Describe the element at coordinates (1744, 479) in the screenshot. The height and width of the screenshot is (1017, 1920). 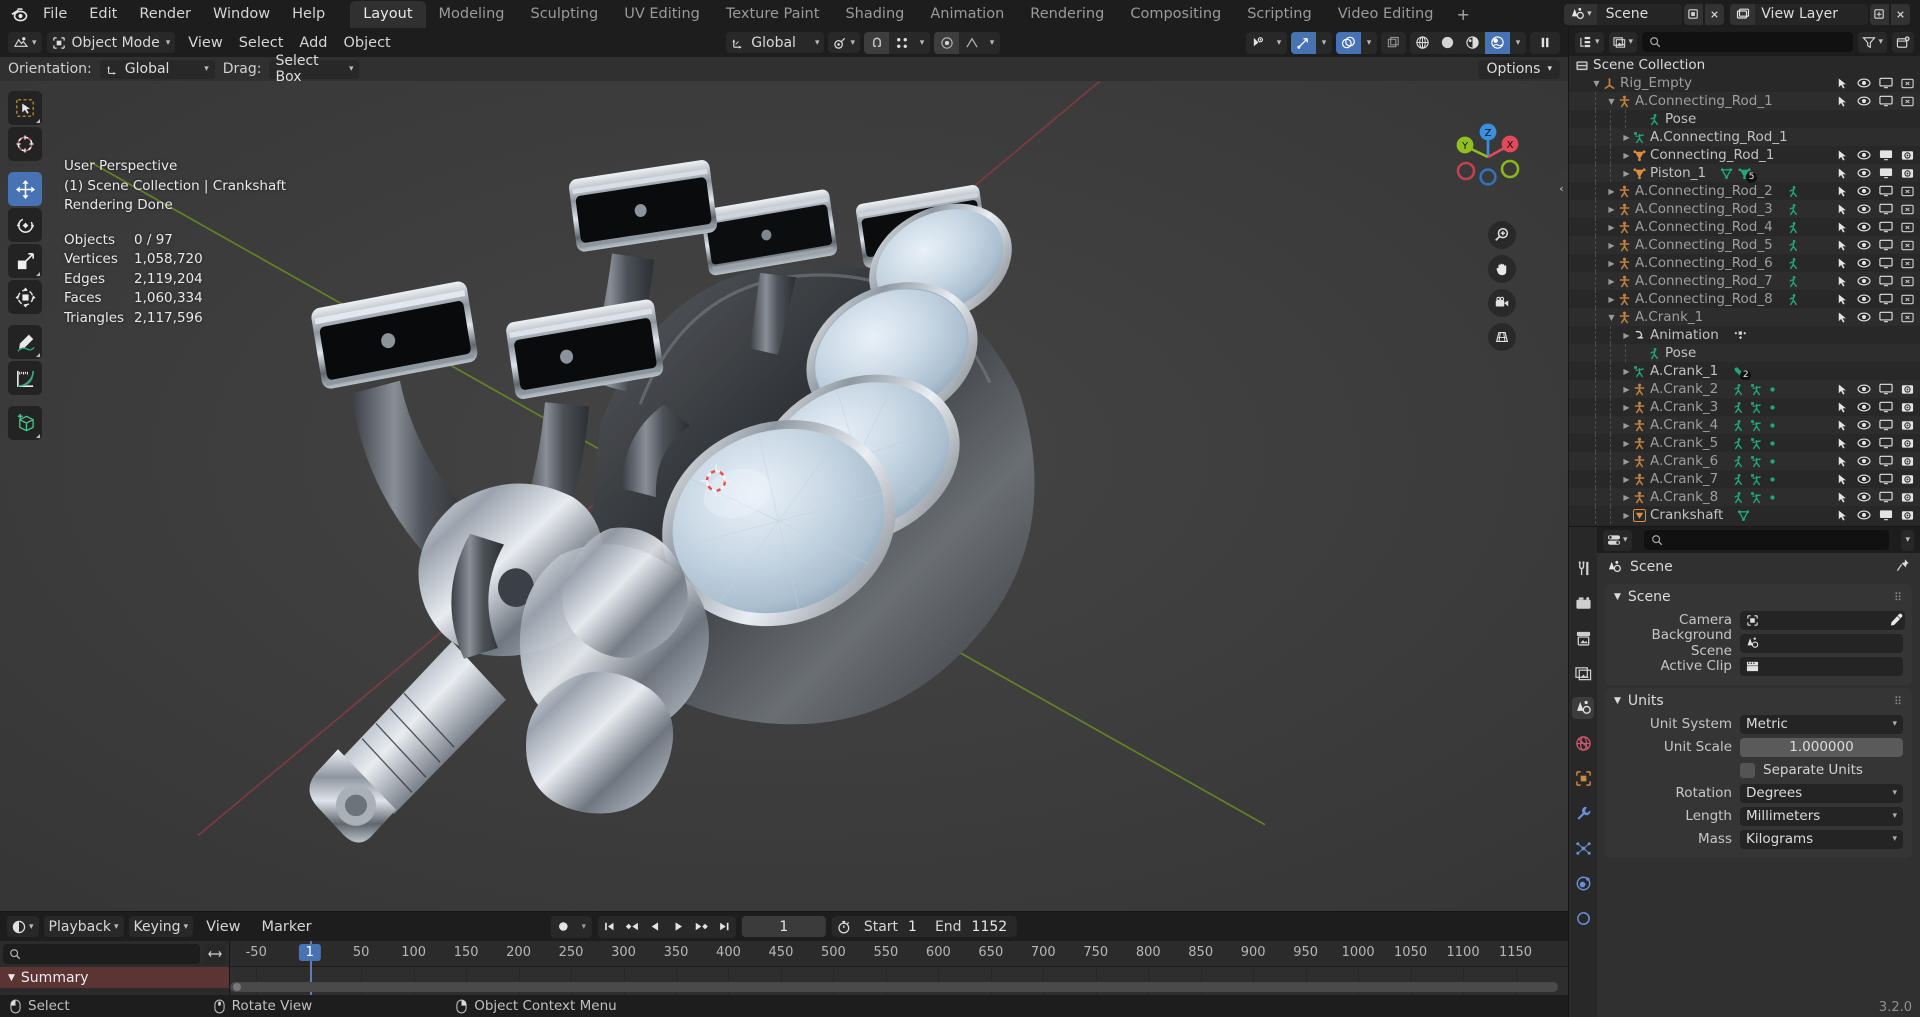
I see `outliner-row: ▶ A.Crank_7` at that location.